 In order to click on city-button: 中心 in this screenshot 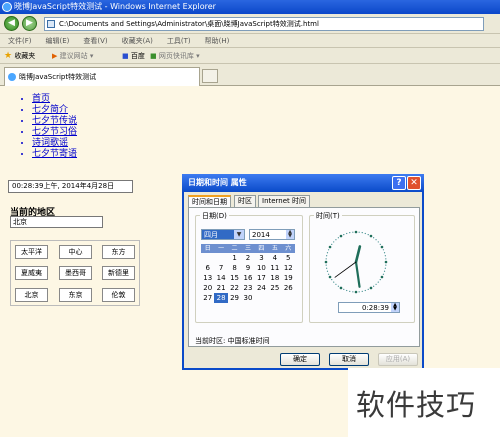, I will do `click(75, 252)`.